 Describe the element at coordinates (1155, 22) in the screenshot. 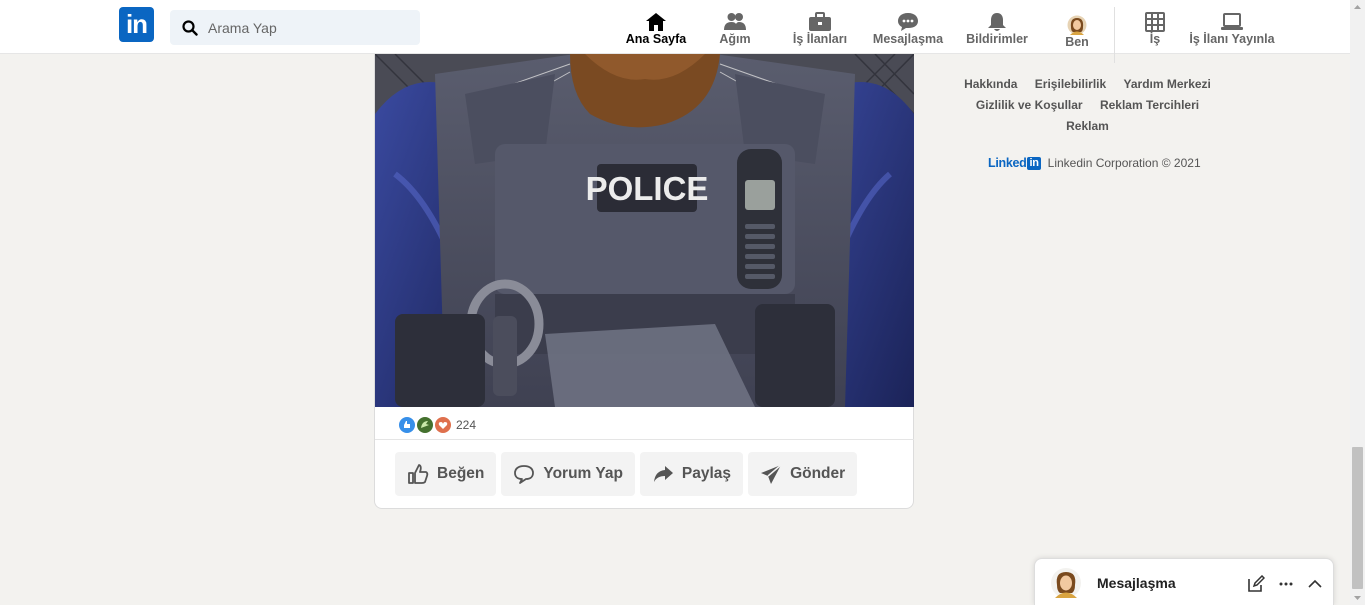

I see `grid-icon` at that location.